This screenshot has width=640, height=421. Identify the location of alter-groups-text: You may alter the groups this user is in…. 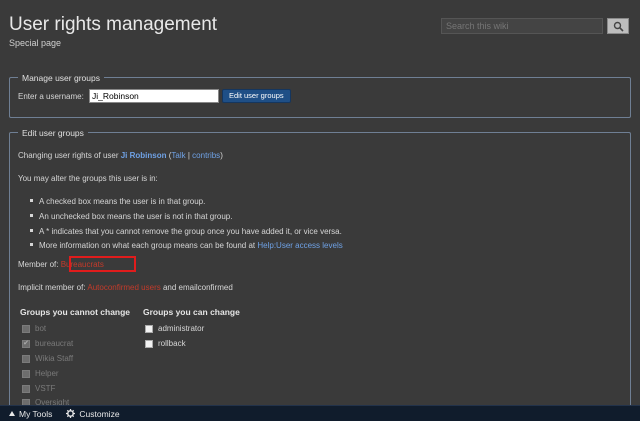
(88, 178).